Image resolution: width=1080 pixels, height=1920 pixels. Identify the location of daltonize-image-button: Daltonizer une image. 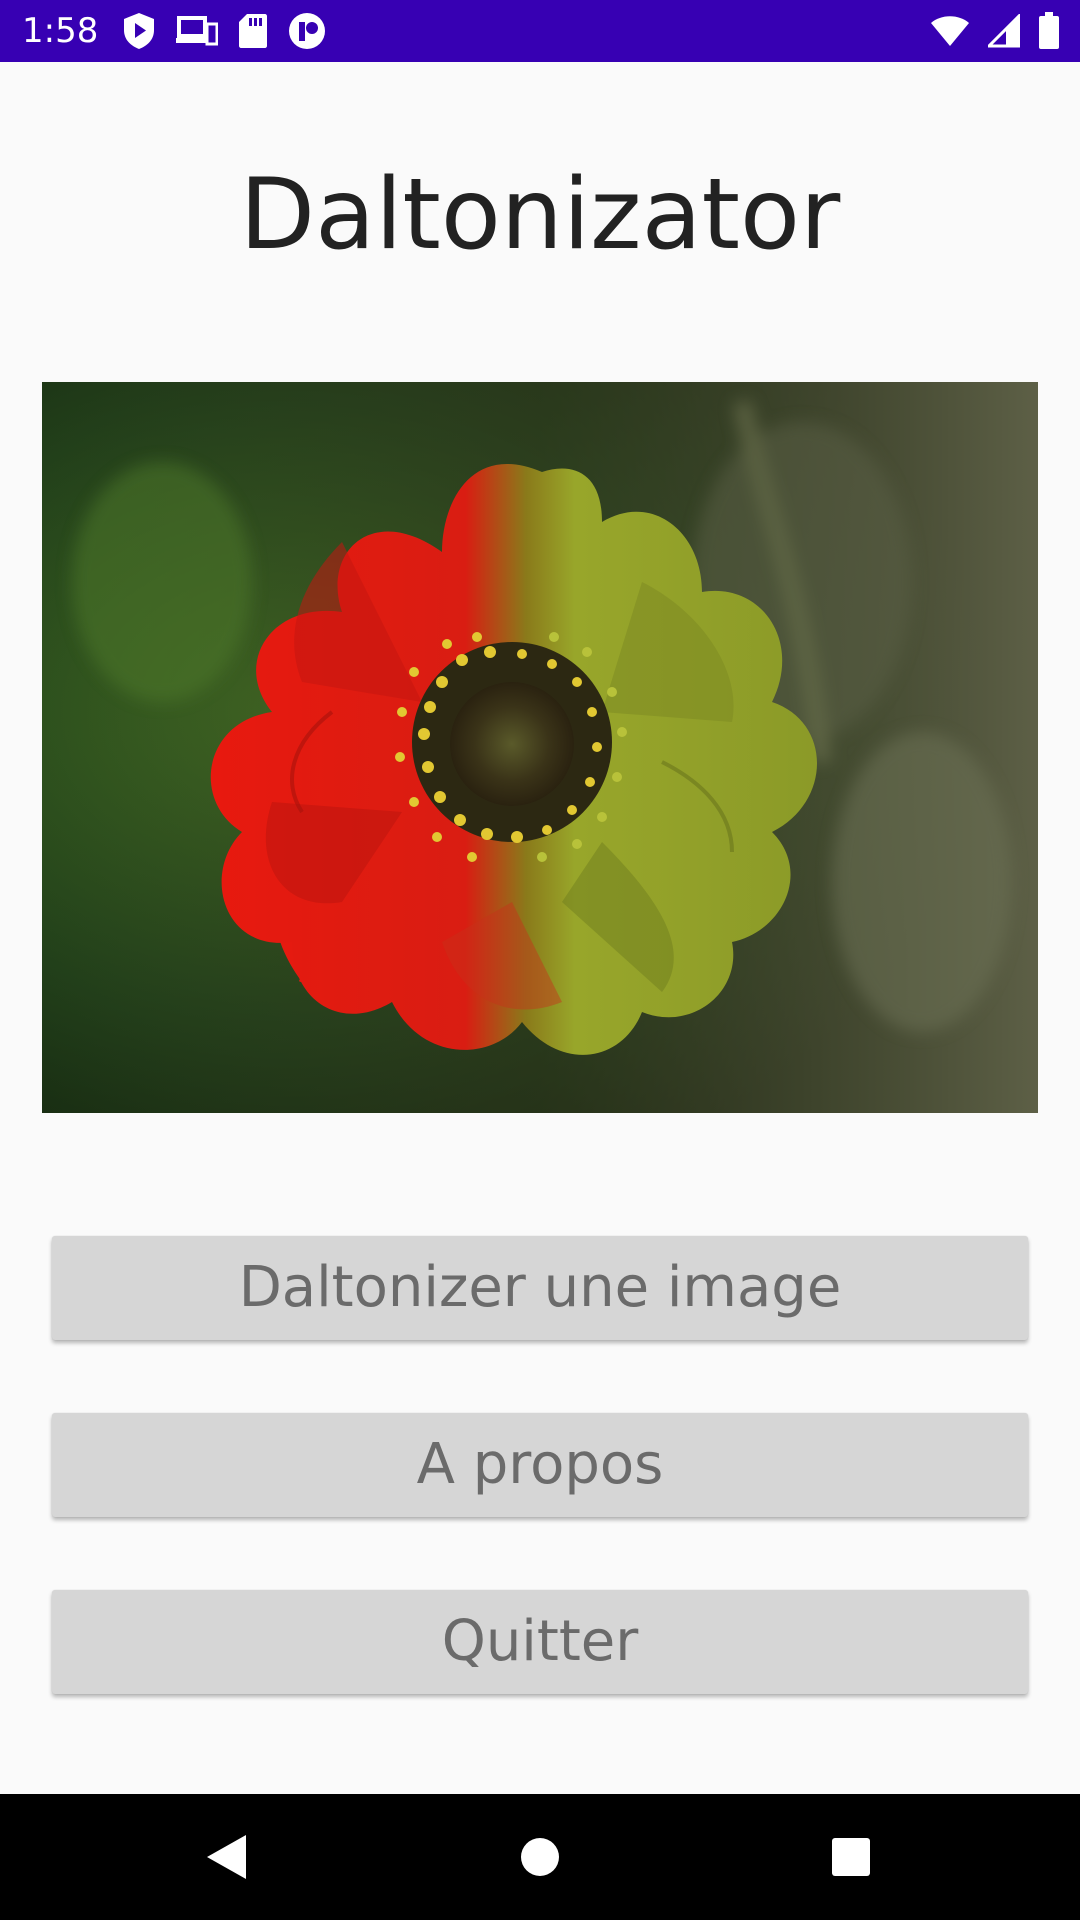
(540, 1288).